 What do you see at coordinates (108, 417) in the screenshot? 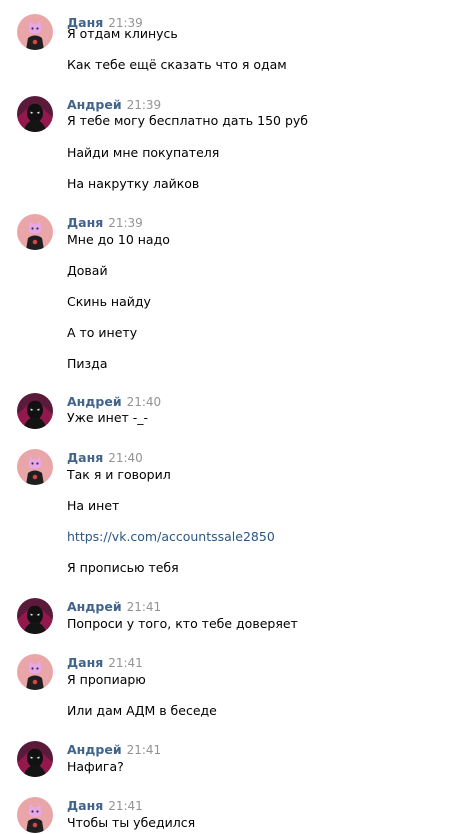
I see `message-text: Уже инет -_-` at bounding box center [108, 417].